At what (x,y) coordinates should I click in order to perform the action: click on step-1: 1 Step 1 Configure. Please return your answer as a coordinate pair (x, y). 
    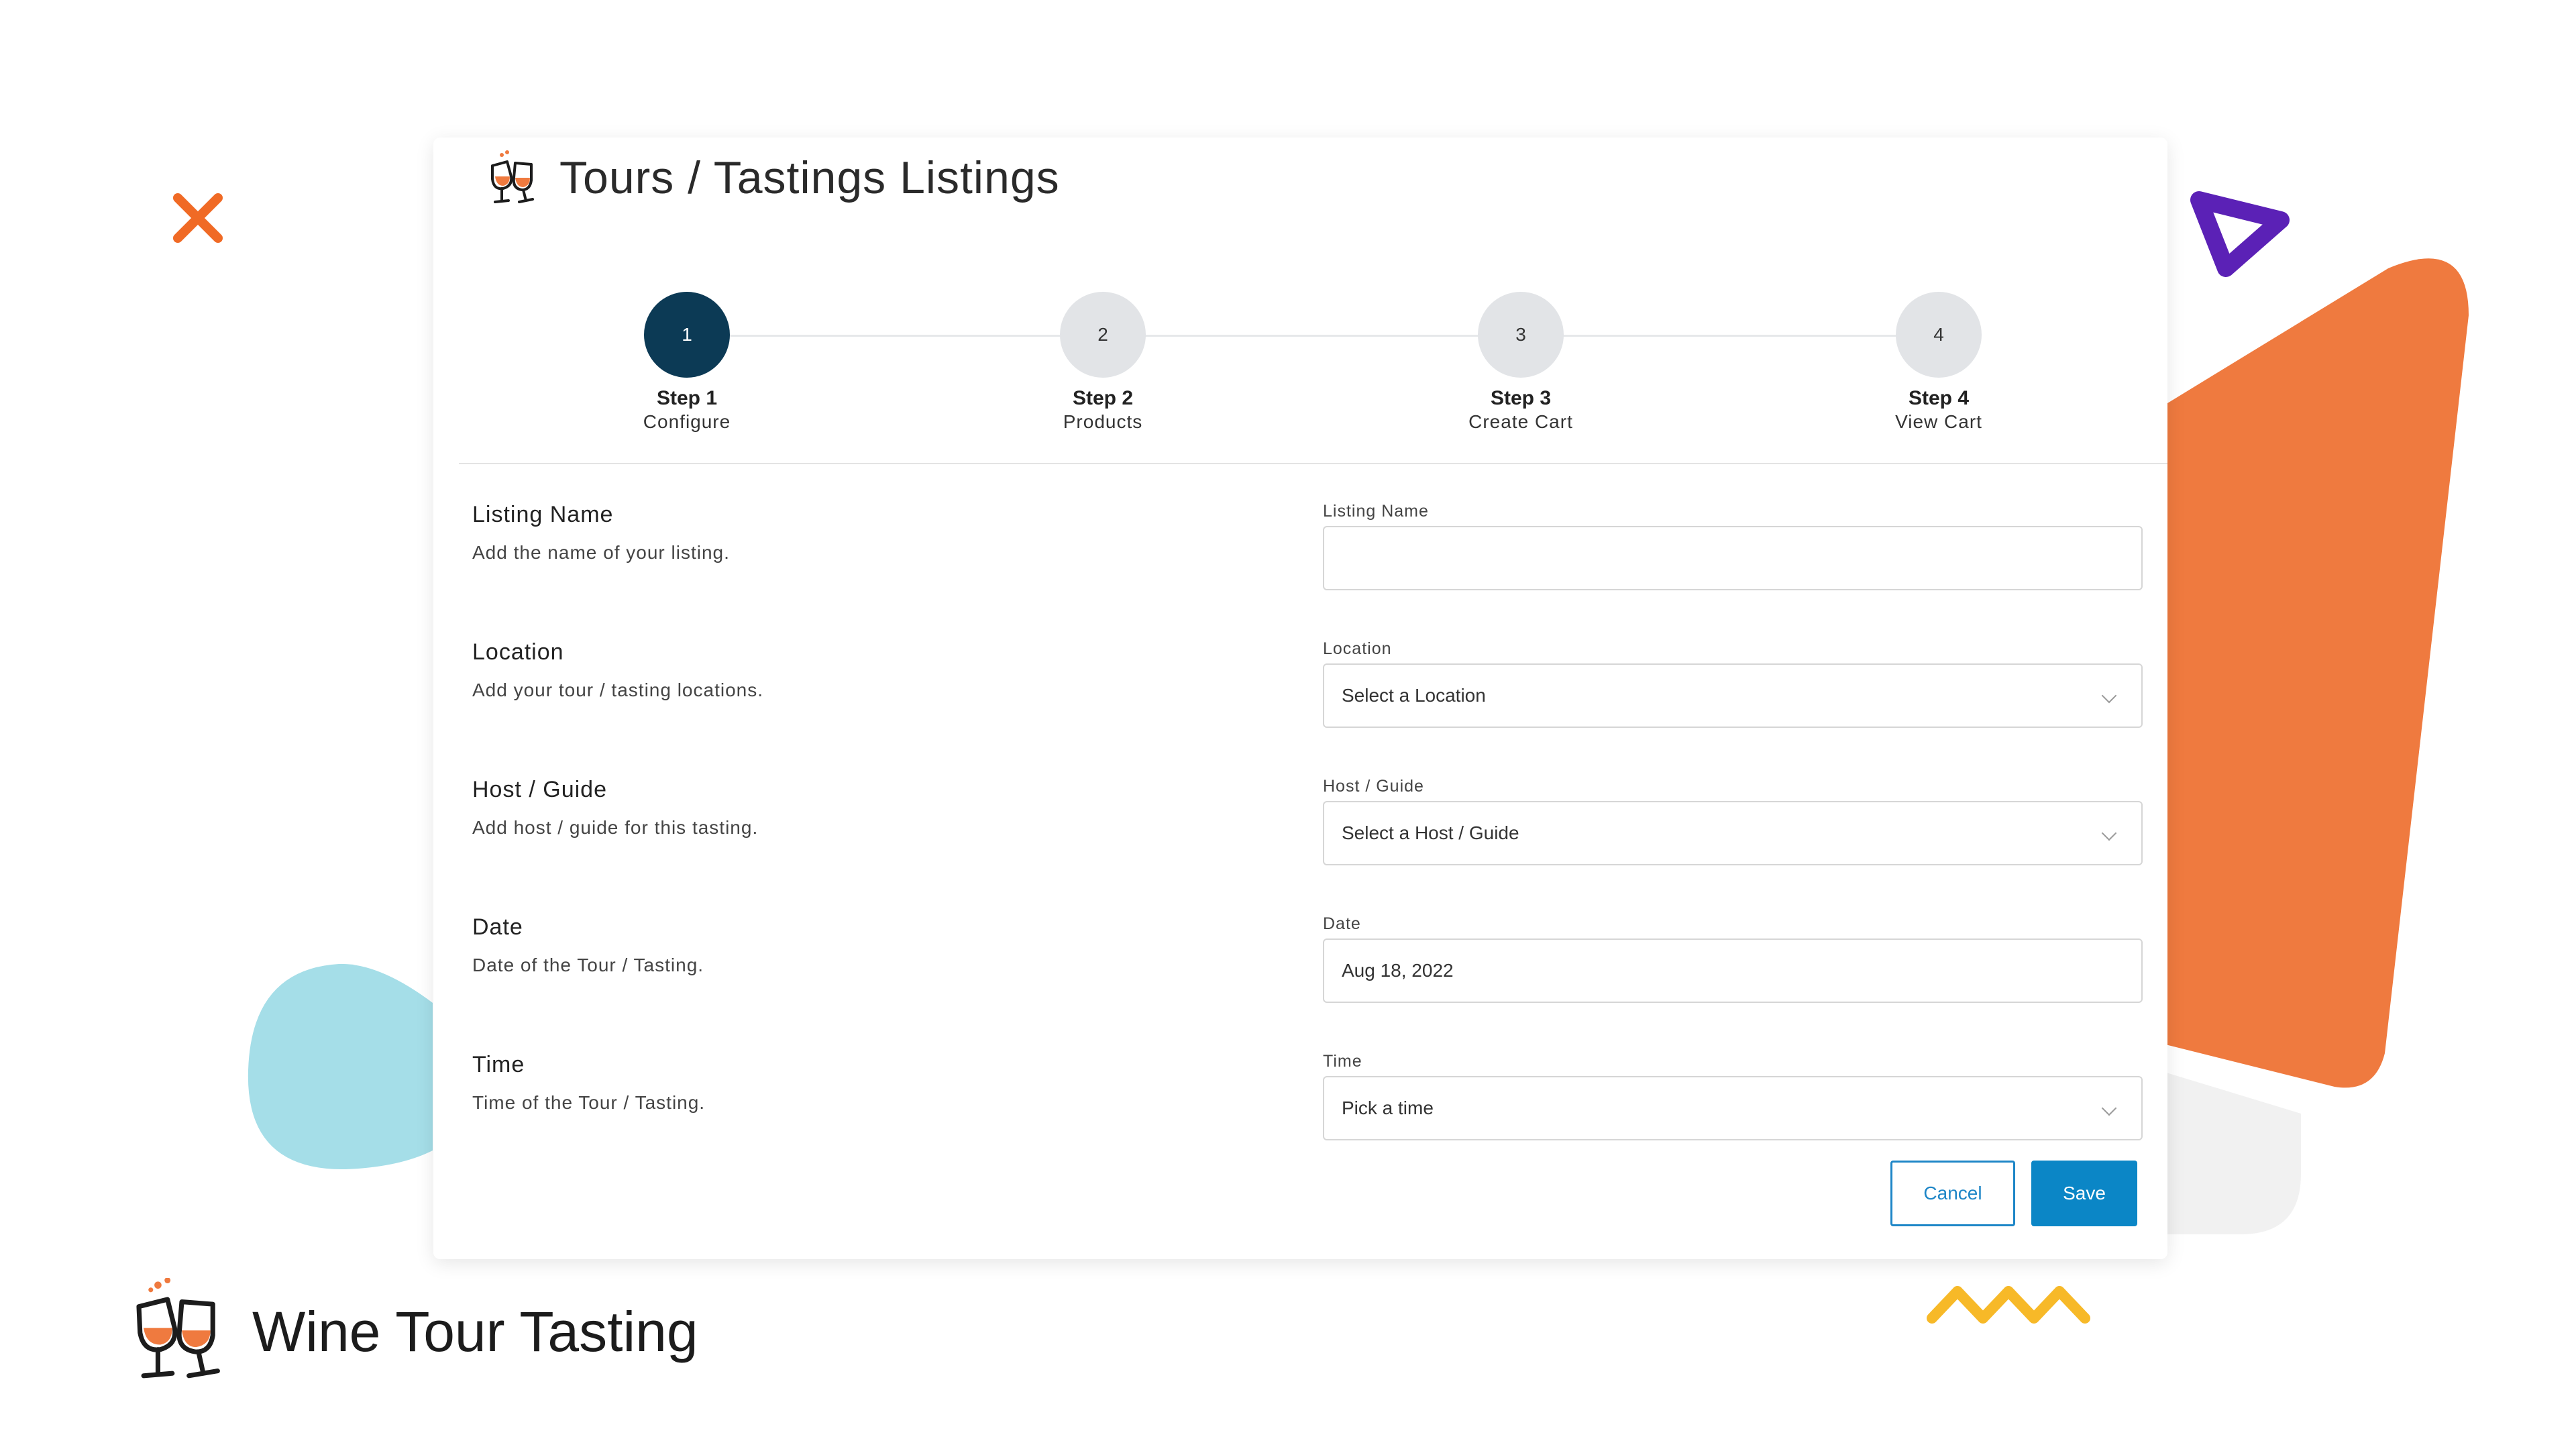
    Looking at the image, I should click on (687, 362).